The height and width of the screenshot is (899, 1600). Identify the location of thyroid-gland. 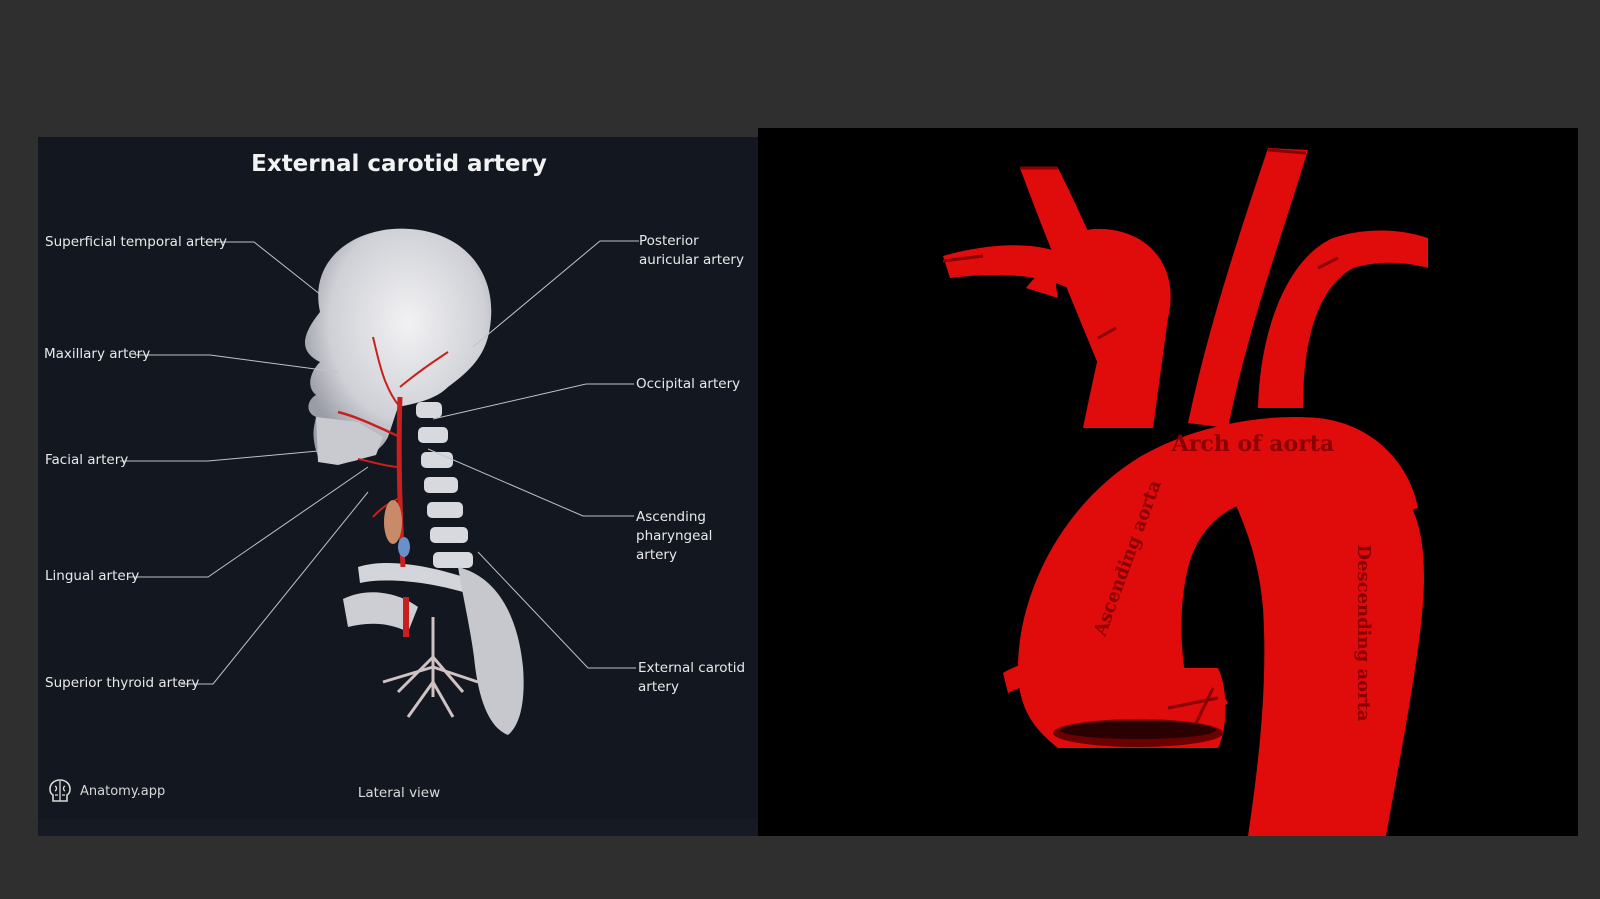
(393, 522).